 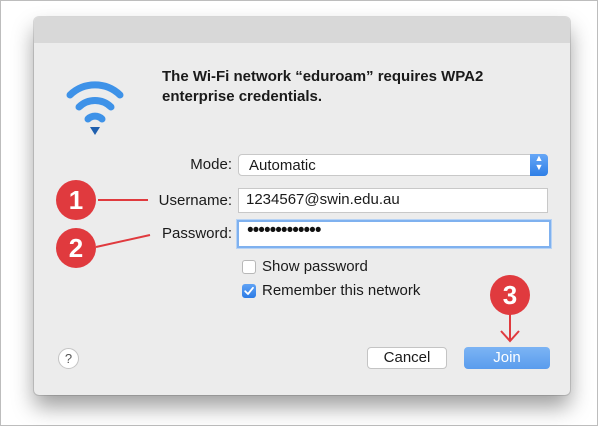 What do you see at coordinates (507, 358) in the screenshot?
I see `join-button: Join` at bounding box center [507, 358].